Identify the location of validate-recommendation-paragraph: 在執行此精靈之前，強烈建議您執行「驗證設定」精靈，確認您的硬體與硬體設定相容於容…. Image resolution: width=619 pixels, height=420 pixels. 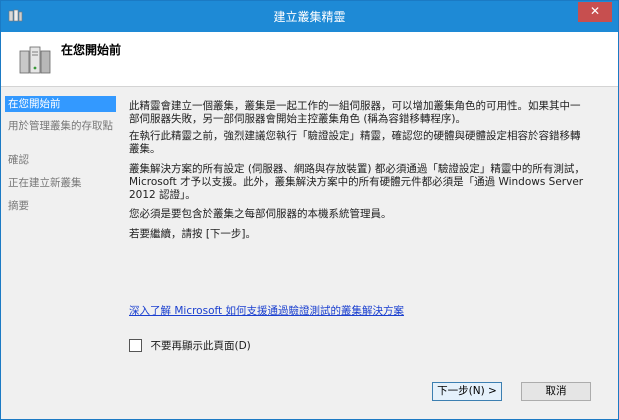
(355, 142).